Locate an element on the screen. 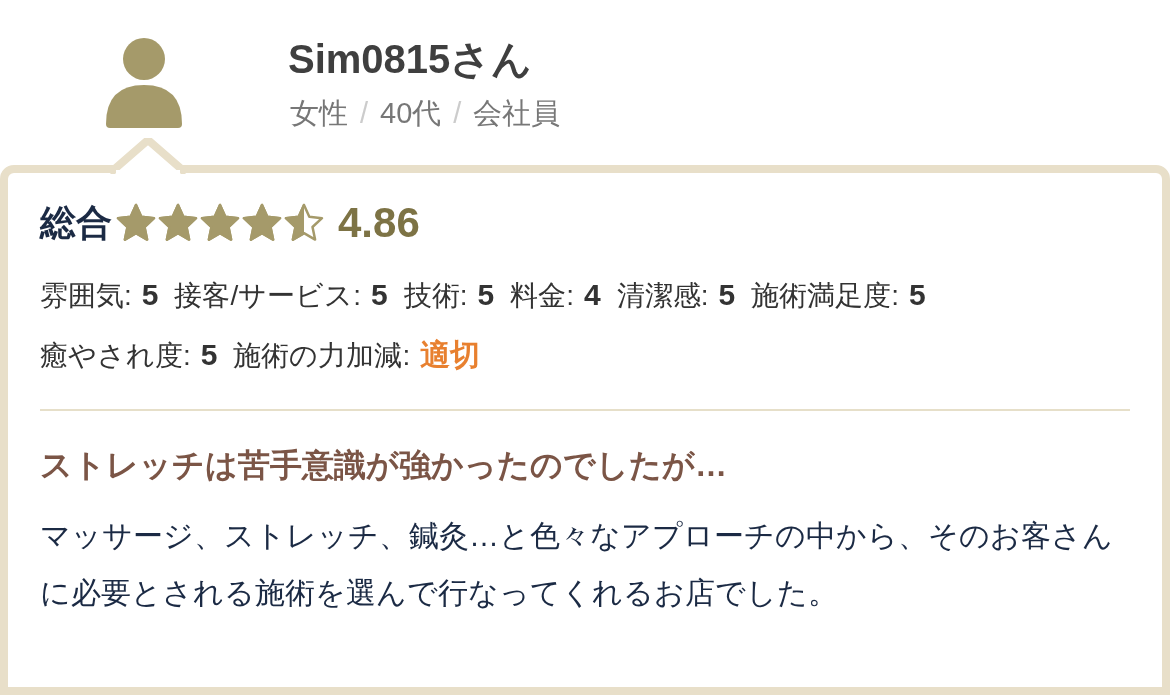 This screenshot has width=1170, height=695. reviewer-detail: 女性 is located at coordinates (319, 113).